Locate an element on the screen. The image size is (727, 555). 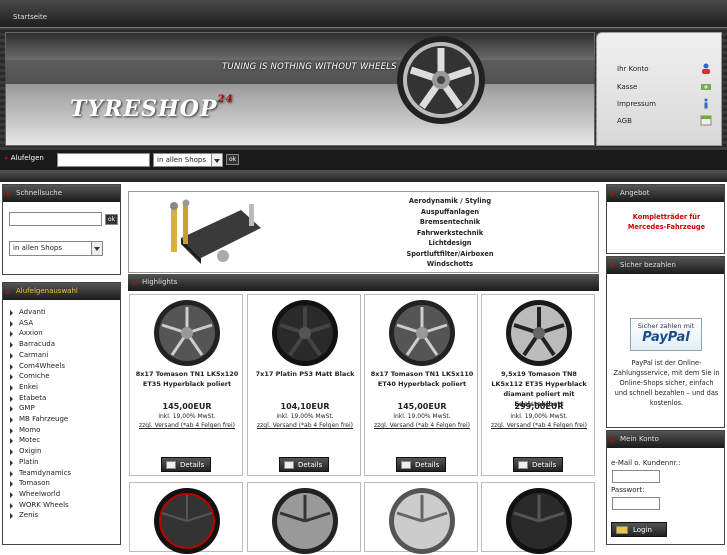
slogan: TUNING IS NOTHING WITHOUT WHEELS is located at coordinates (309, 67).